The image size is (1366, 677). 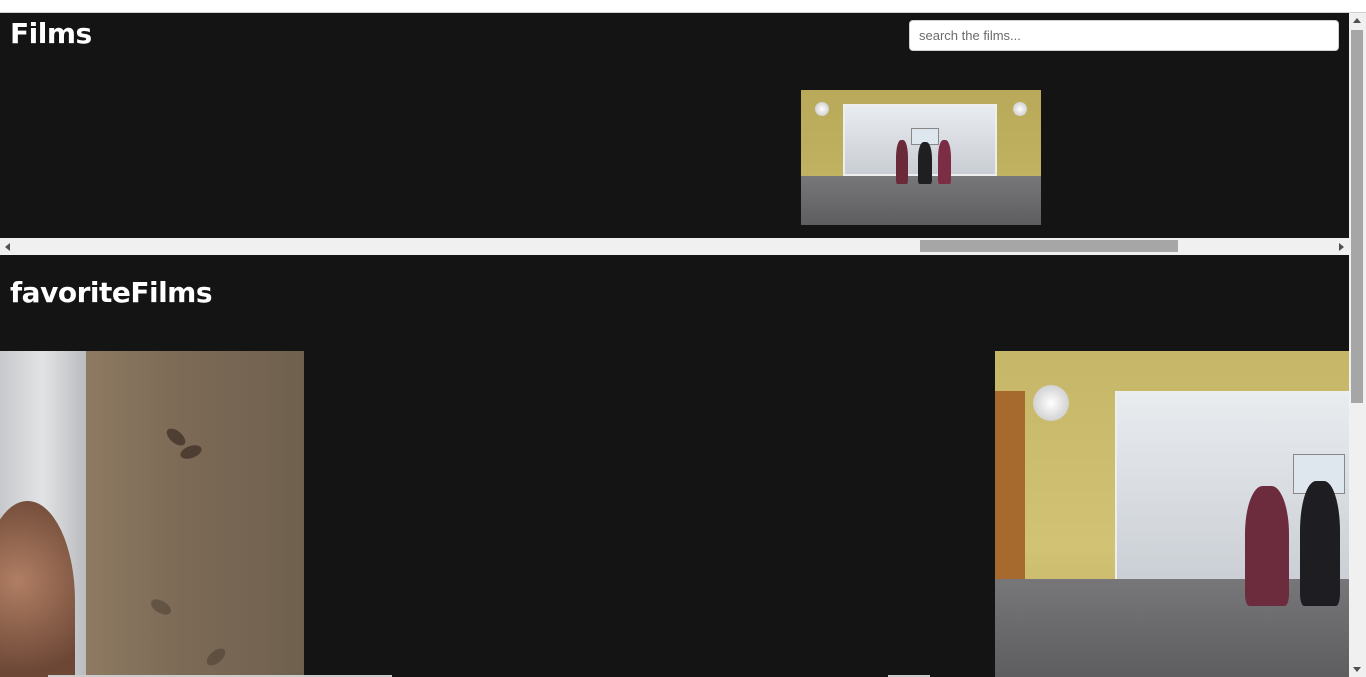 I want to click on film-poster, so click(x=921, y=157).